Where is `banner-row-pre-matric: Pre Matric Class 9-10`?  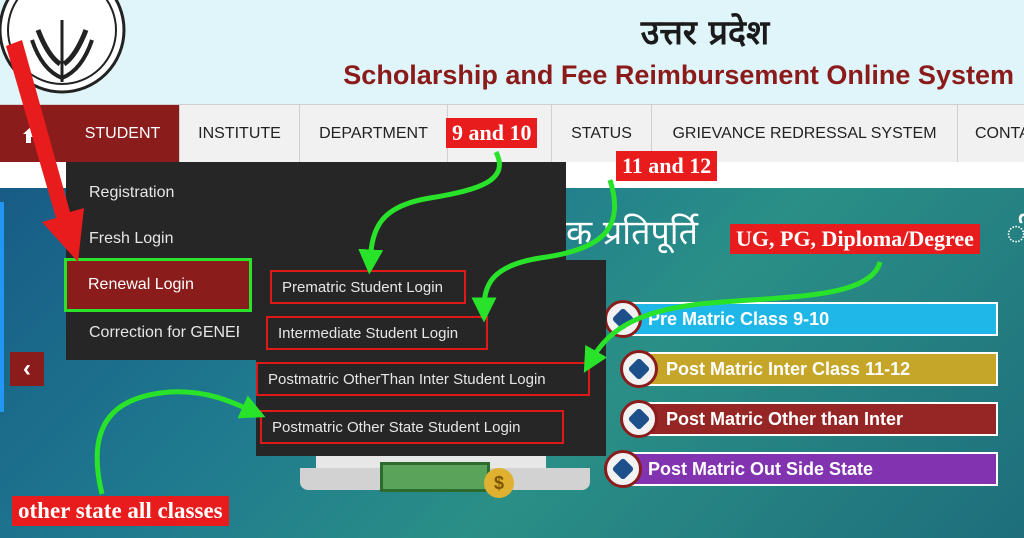
banner-row-pre-matric: Pre Matric Class 9-10 is located at coordinates (811, 319).